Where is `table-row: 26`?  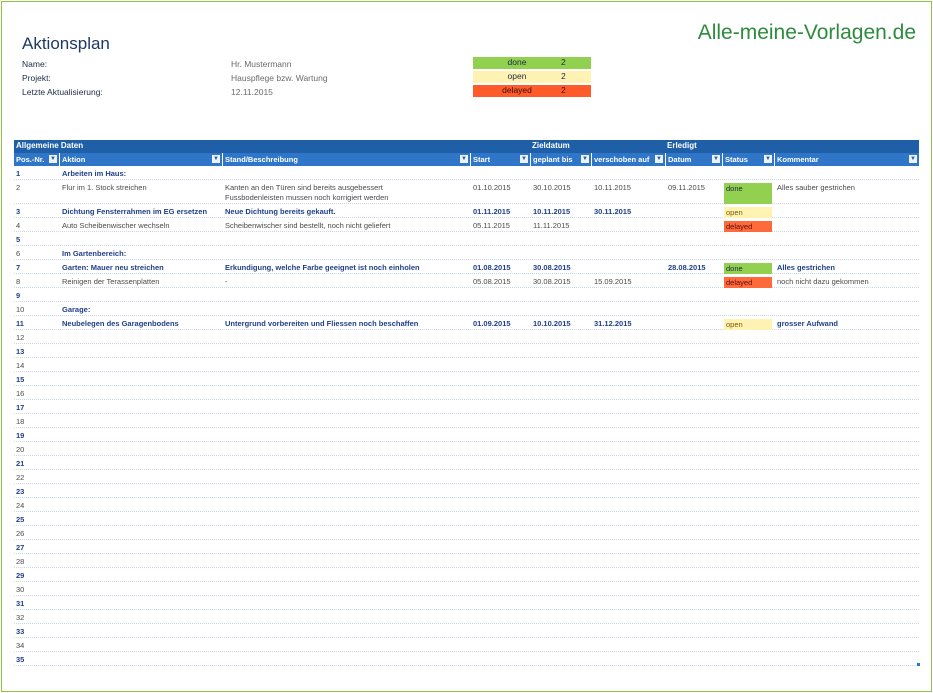
table-row: 26 is located at coordinates (466, 533).